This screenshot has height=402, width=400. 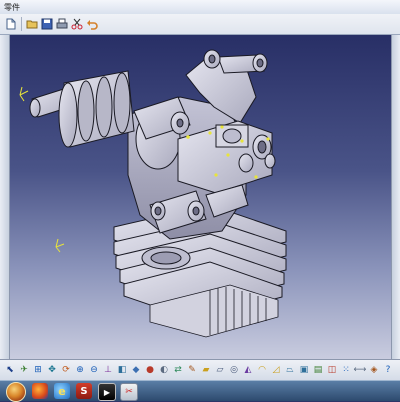 I want to click on rotate-icon: ⟳, so click(x=66, y=370).